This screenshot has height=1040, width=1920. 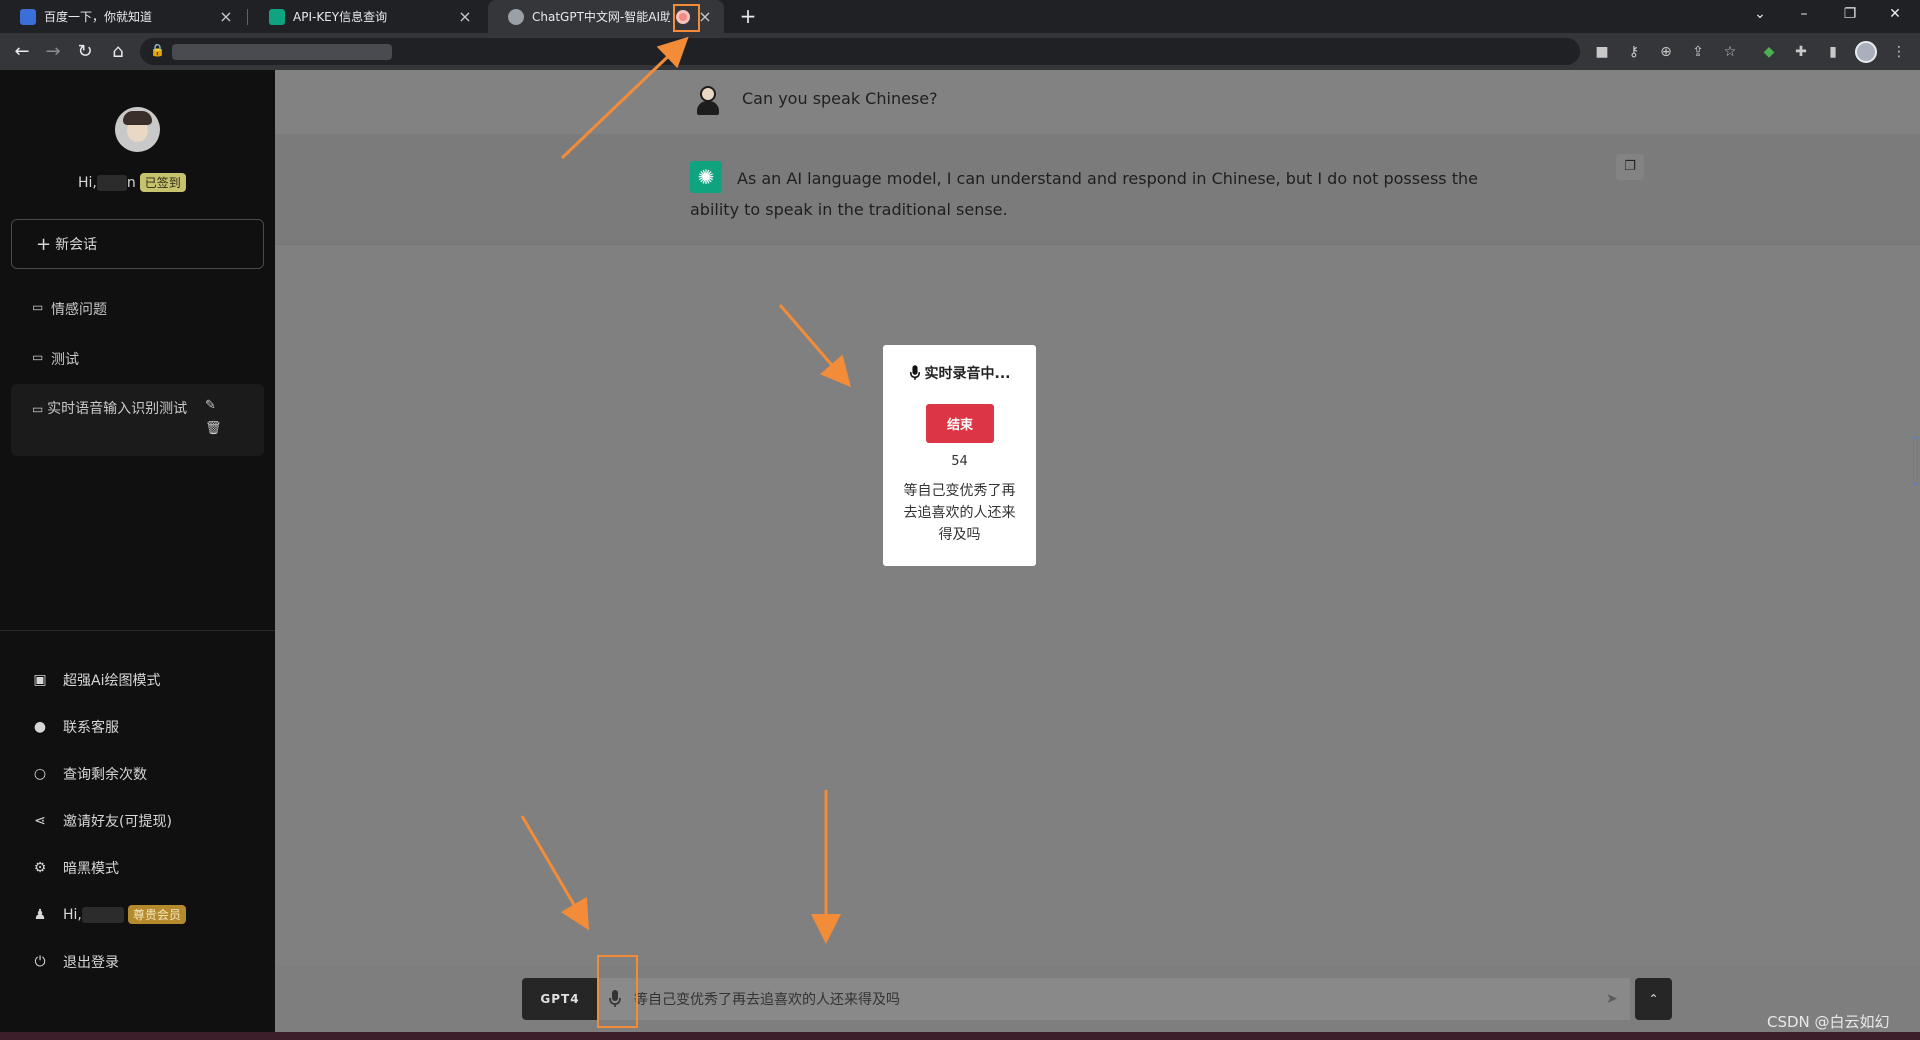 I want to click on watermark: CSDN @白云如幻, so click(x=1828, y=1022).